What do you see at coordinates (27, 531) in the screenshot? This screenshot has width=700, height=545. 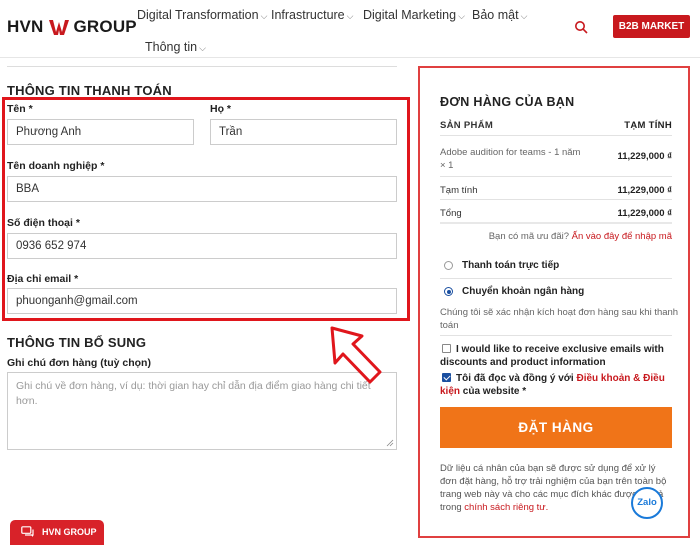 I see `chat-bubble-icon` at bounding box center [27, 531].